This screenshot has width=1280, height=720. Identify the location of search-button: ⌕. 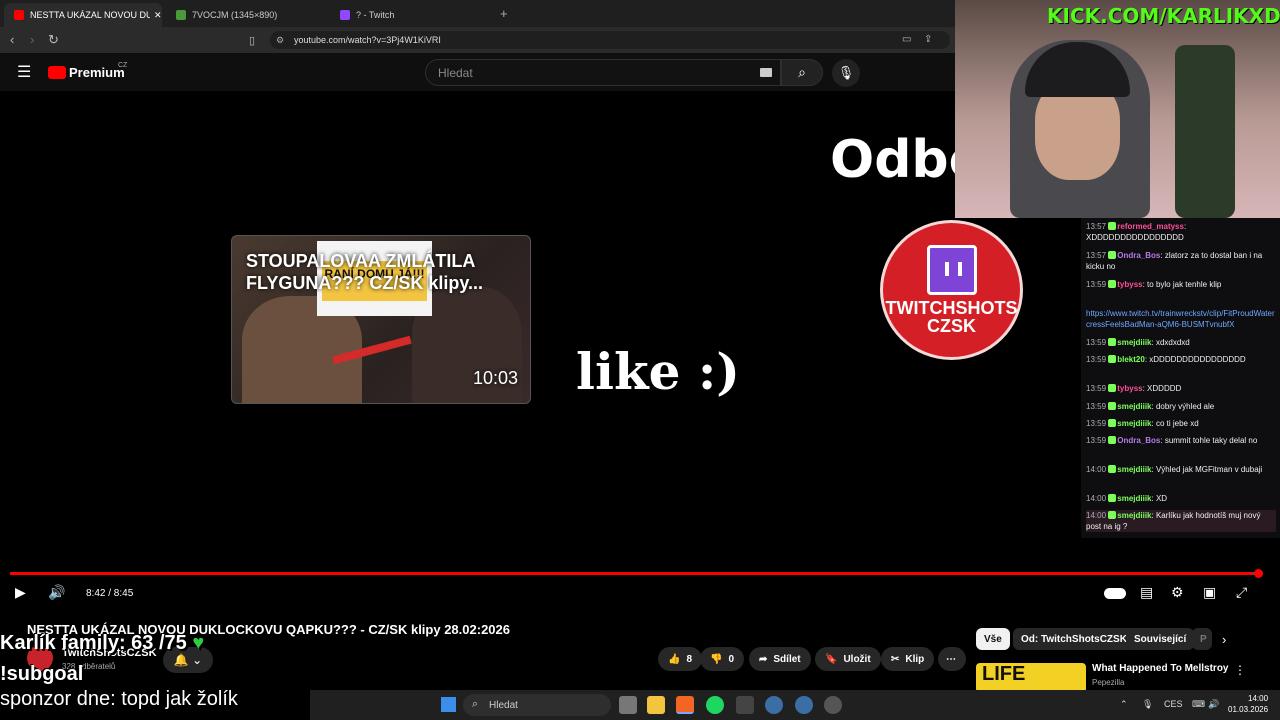
(802, 72).